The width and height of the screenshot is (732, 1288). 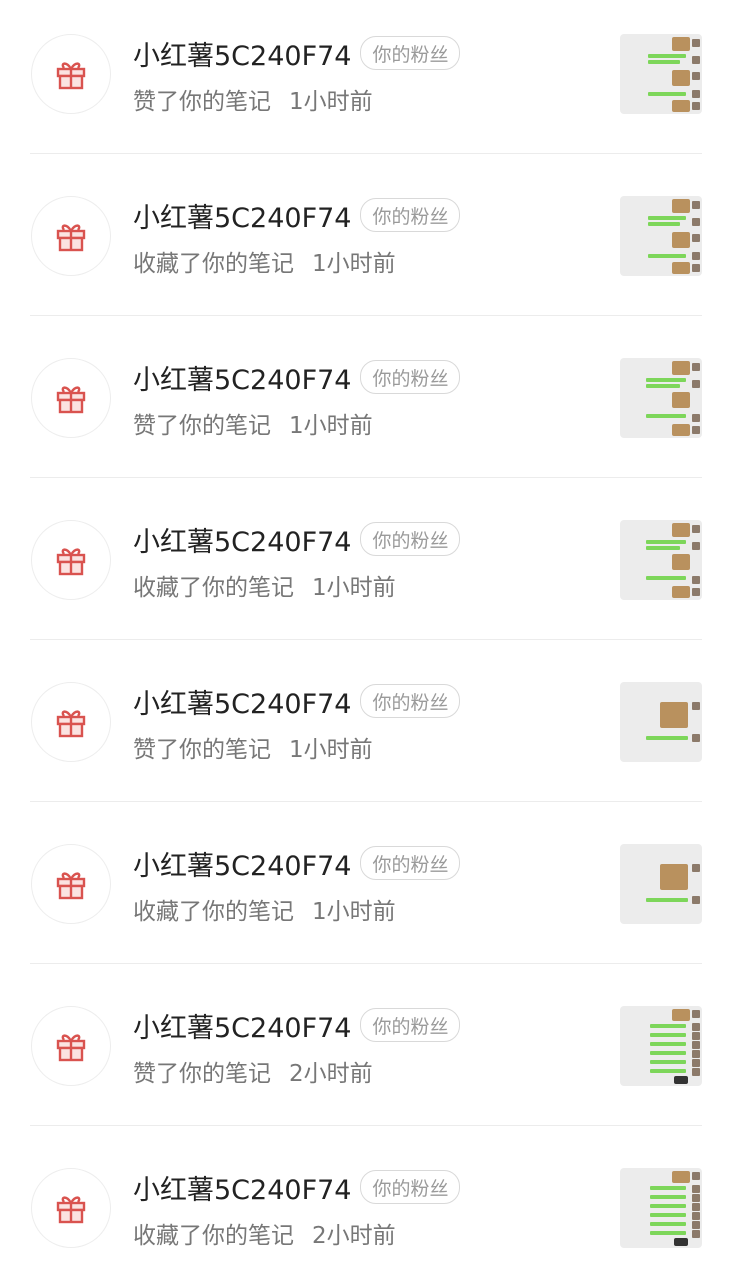 What do you see at coordinates (366, 1207) in the screenshot?
I see `notification-item: 小红薯5C240F74 你的粉丝 收藏了你的笔记 2小时前` at bounding box center [366, 1207].